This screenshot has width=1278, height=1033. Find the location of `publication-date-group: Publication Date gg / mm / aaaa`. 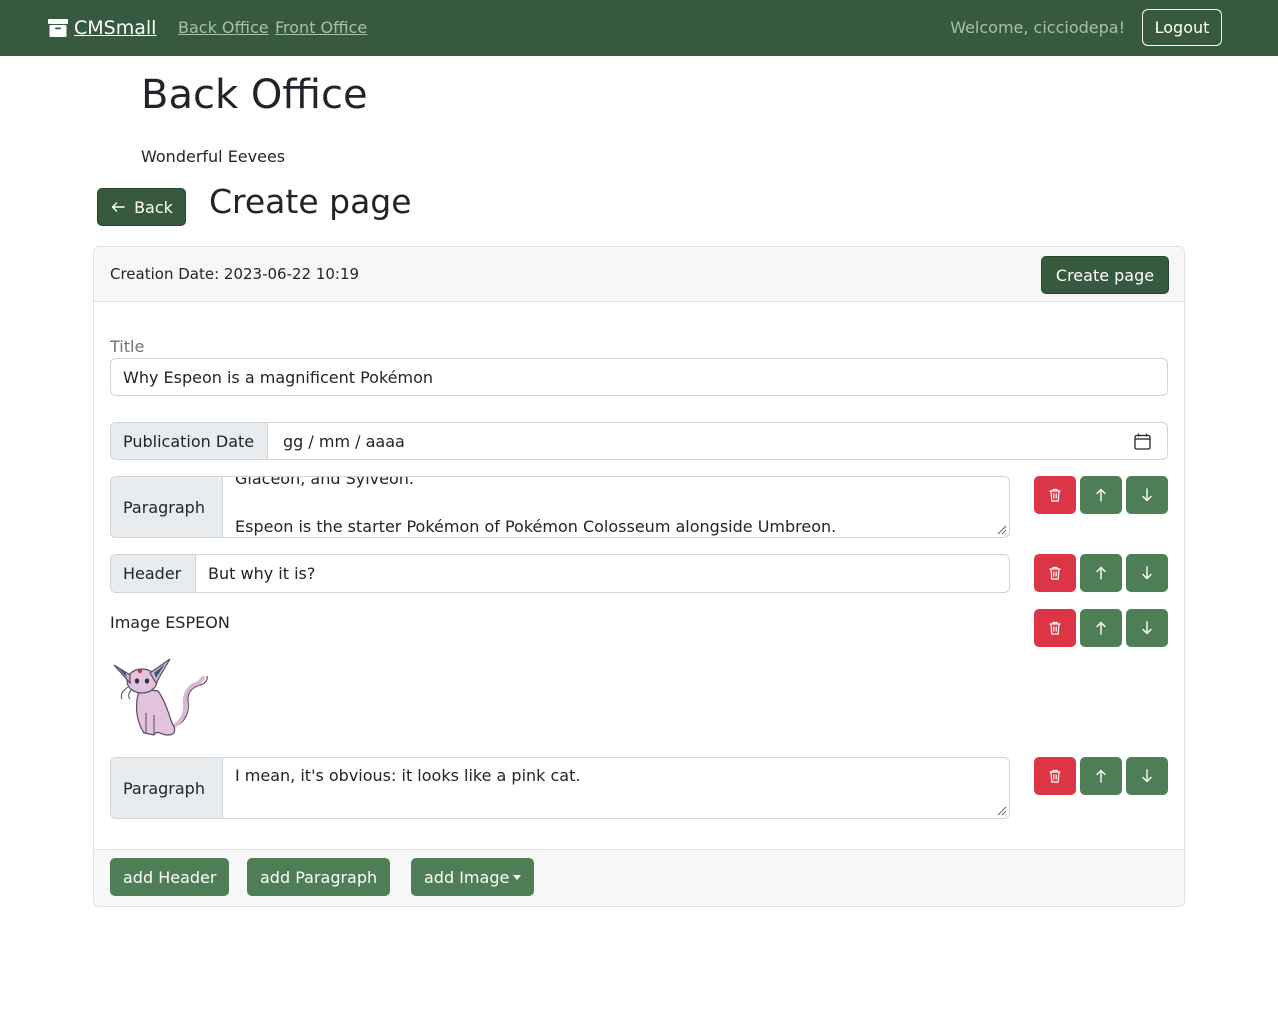

publication-date-group: Publication Date gg / mm / aaaa is located at coordinates (639, 441).